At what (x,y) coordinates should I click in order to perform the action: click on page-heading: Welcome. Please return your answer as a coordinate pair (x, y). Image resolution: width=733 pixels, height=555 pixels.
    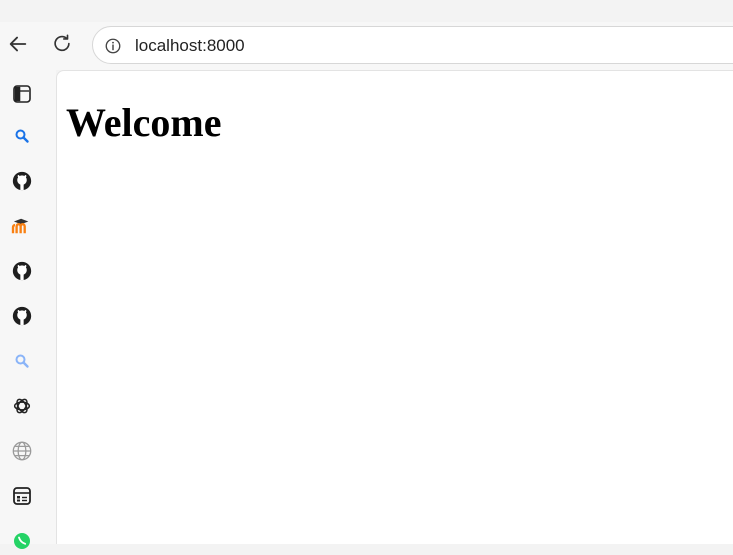
    Looking at the image, I should click on (144, 122).